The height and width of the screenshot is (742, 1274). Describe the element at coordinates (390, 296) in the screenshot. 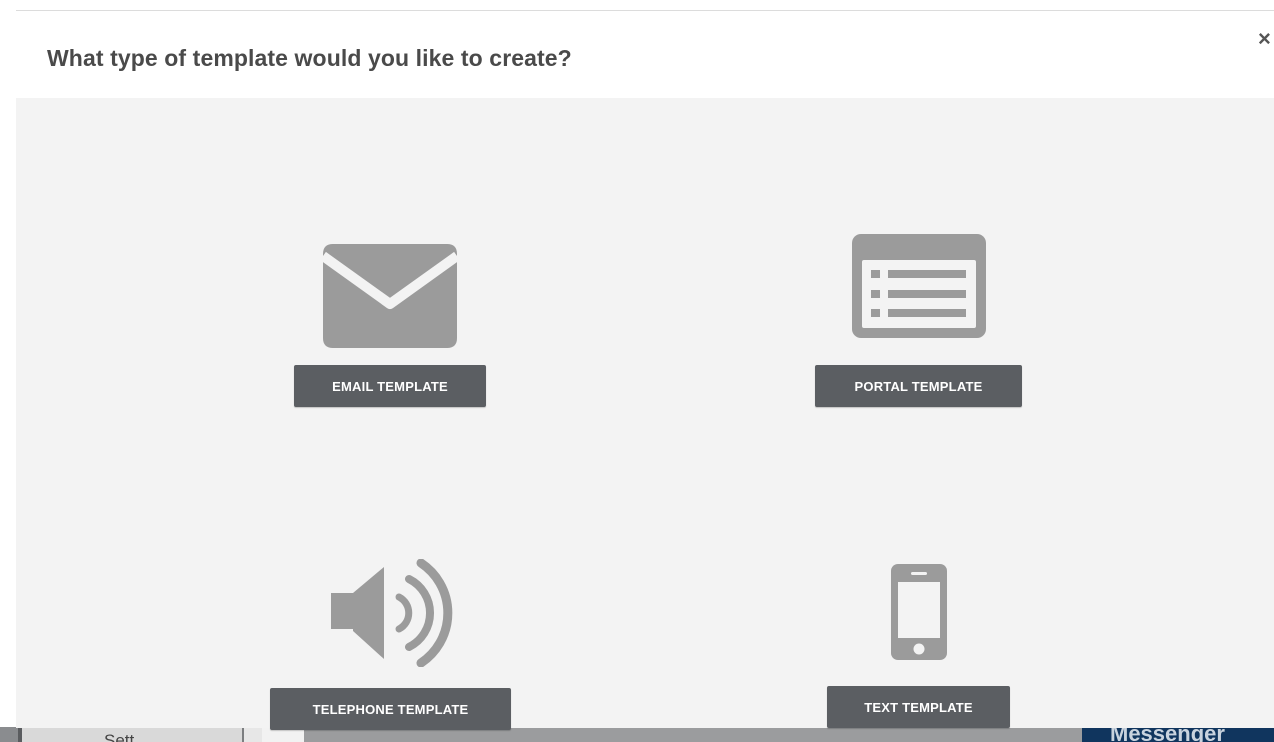

I see `envelope-icon` at that location.